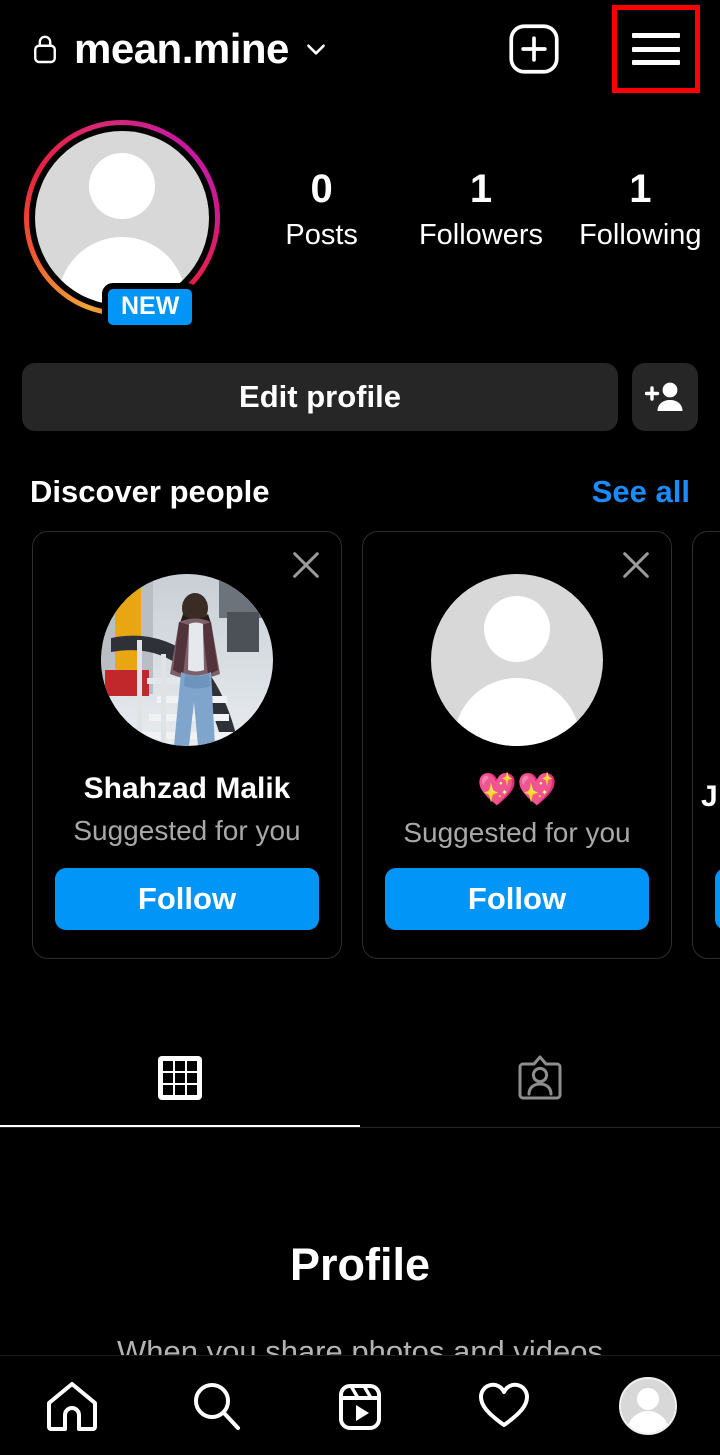  I want to click on add-person-button, so click(665, 397).